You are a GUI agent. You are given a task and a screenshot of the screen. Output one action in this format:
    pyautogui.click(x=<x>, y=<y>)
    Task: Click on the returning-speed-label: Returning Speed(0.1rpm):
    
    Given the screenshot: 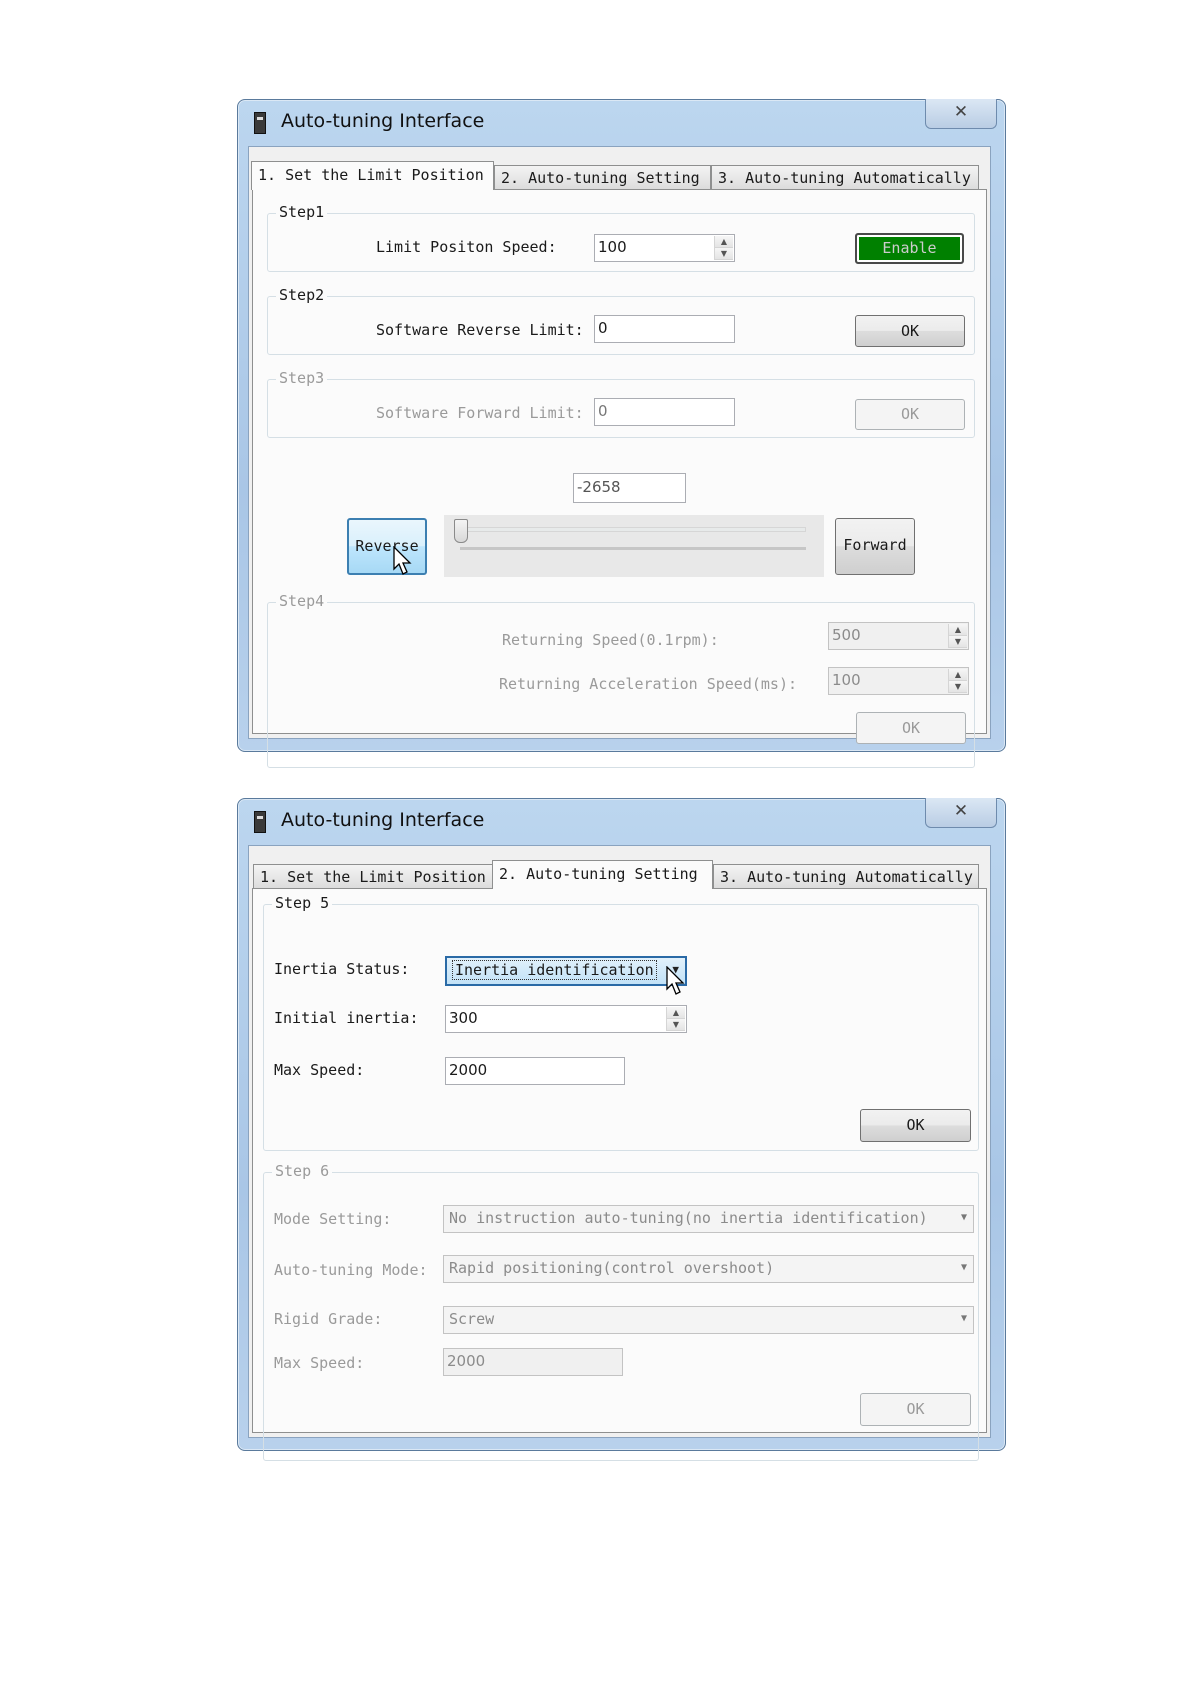 What is the action you would take?
    pyautogui.click(x=610, y=640)
    